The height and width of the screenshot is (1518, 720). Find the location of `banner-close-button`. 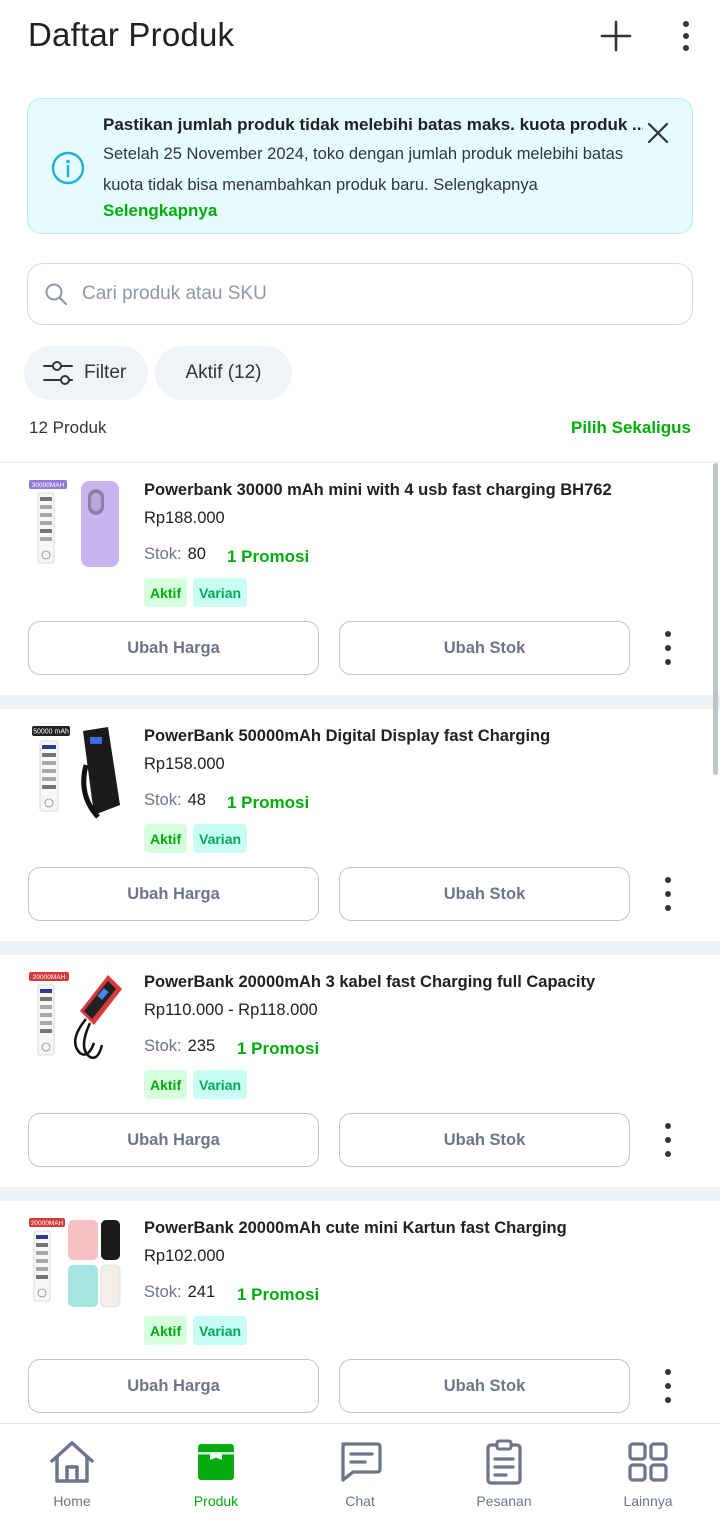

banner-close-button is located at coordinates (658, 133).